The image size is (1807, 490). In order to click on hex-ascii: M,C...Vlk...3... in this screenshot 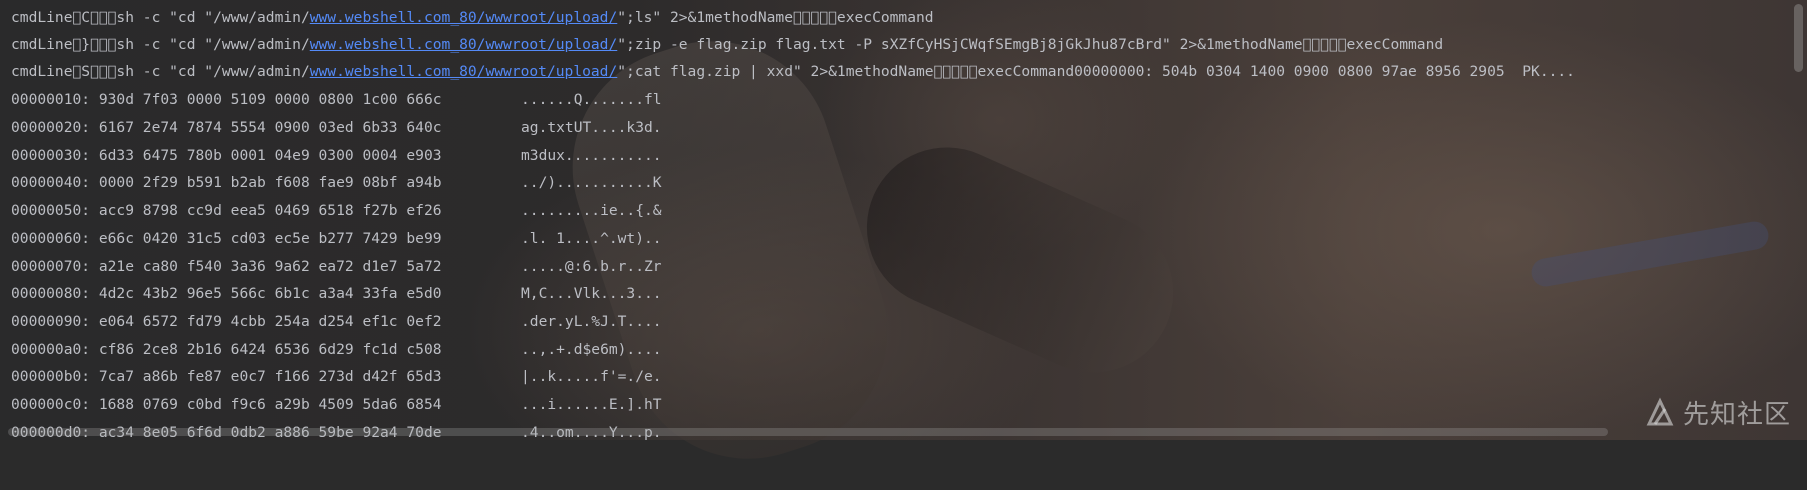, I will do `click(591, 293)`.